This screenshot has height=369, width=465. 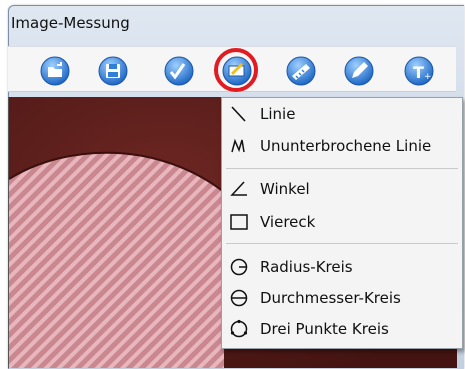 I want to click on menu-item-radius-kreis: Radius-Kreis, so click(x=342, y=267).